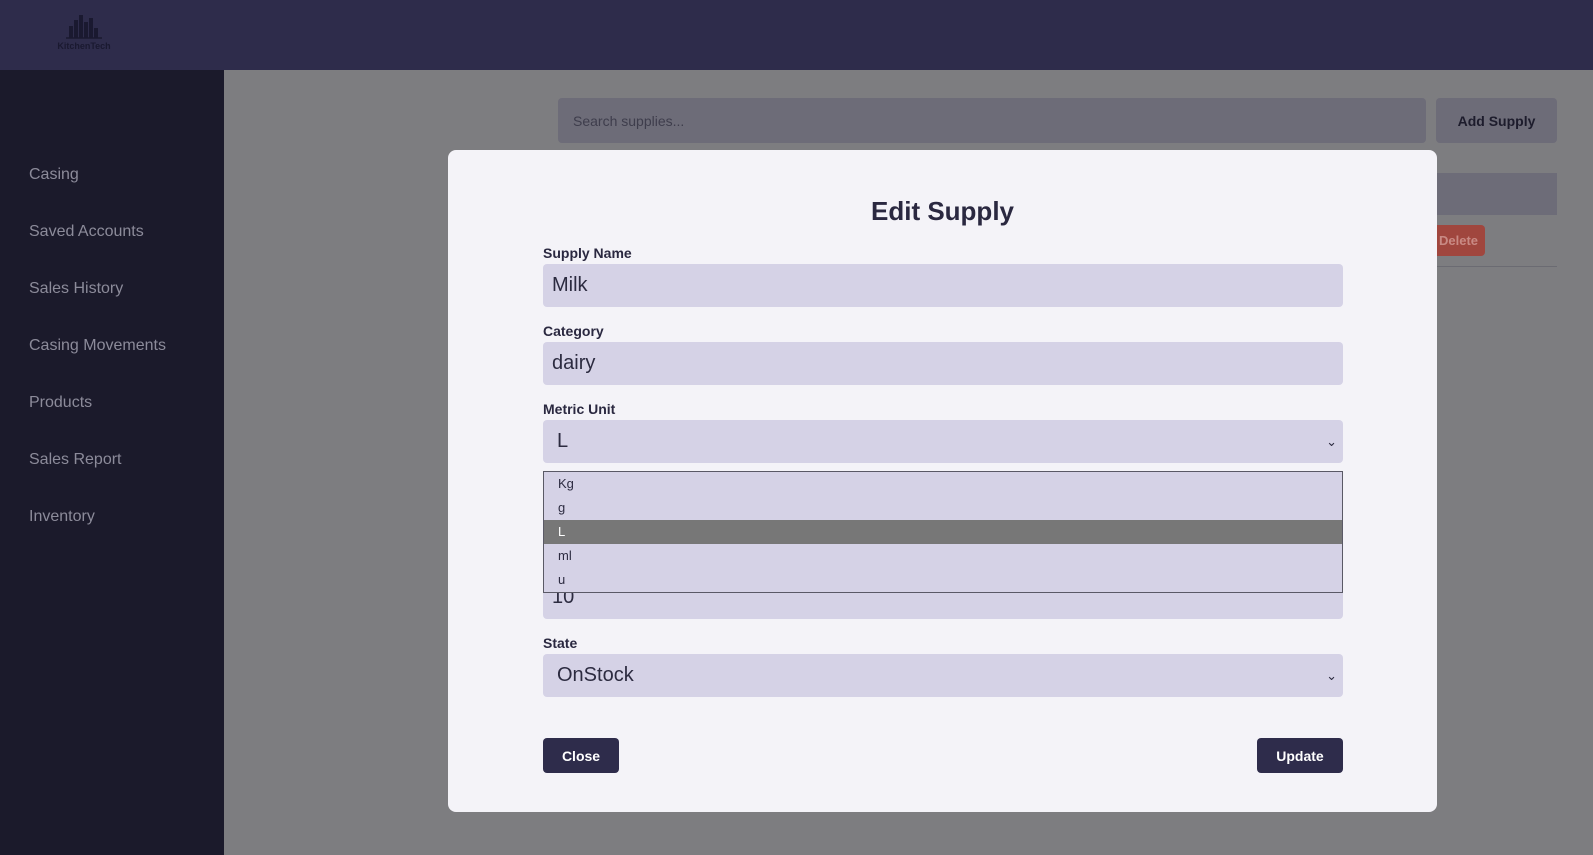  Describe the element at coordinates (943, 285) in the screenshot. I see `supply-name-input: Milk` at that location.